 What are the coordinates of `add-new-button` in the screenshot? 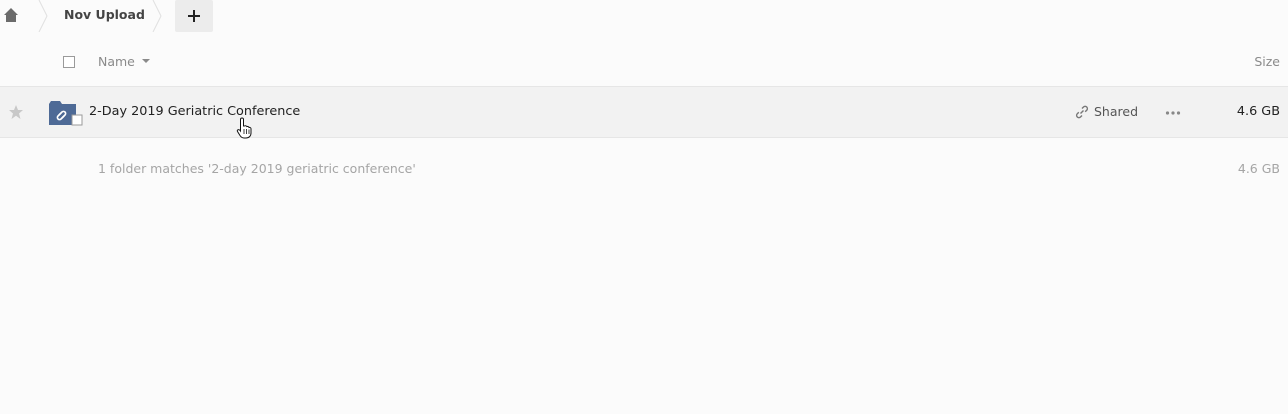 It's located at (194, 16).